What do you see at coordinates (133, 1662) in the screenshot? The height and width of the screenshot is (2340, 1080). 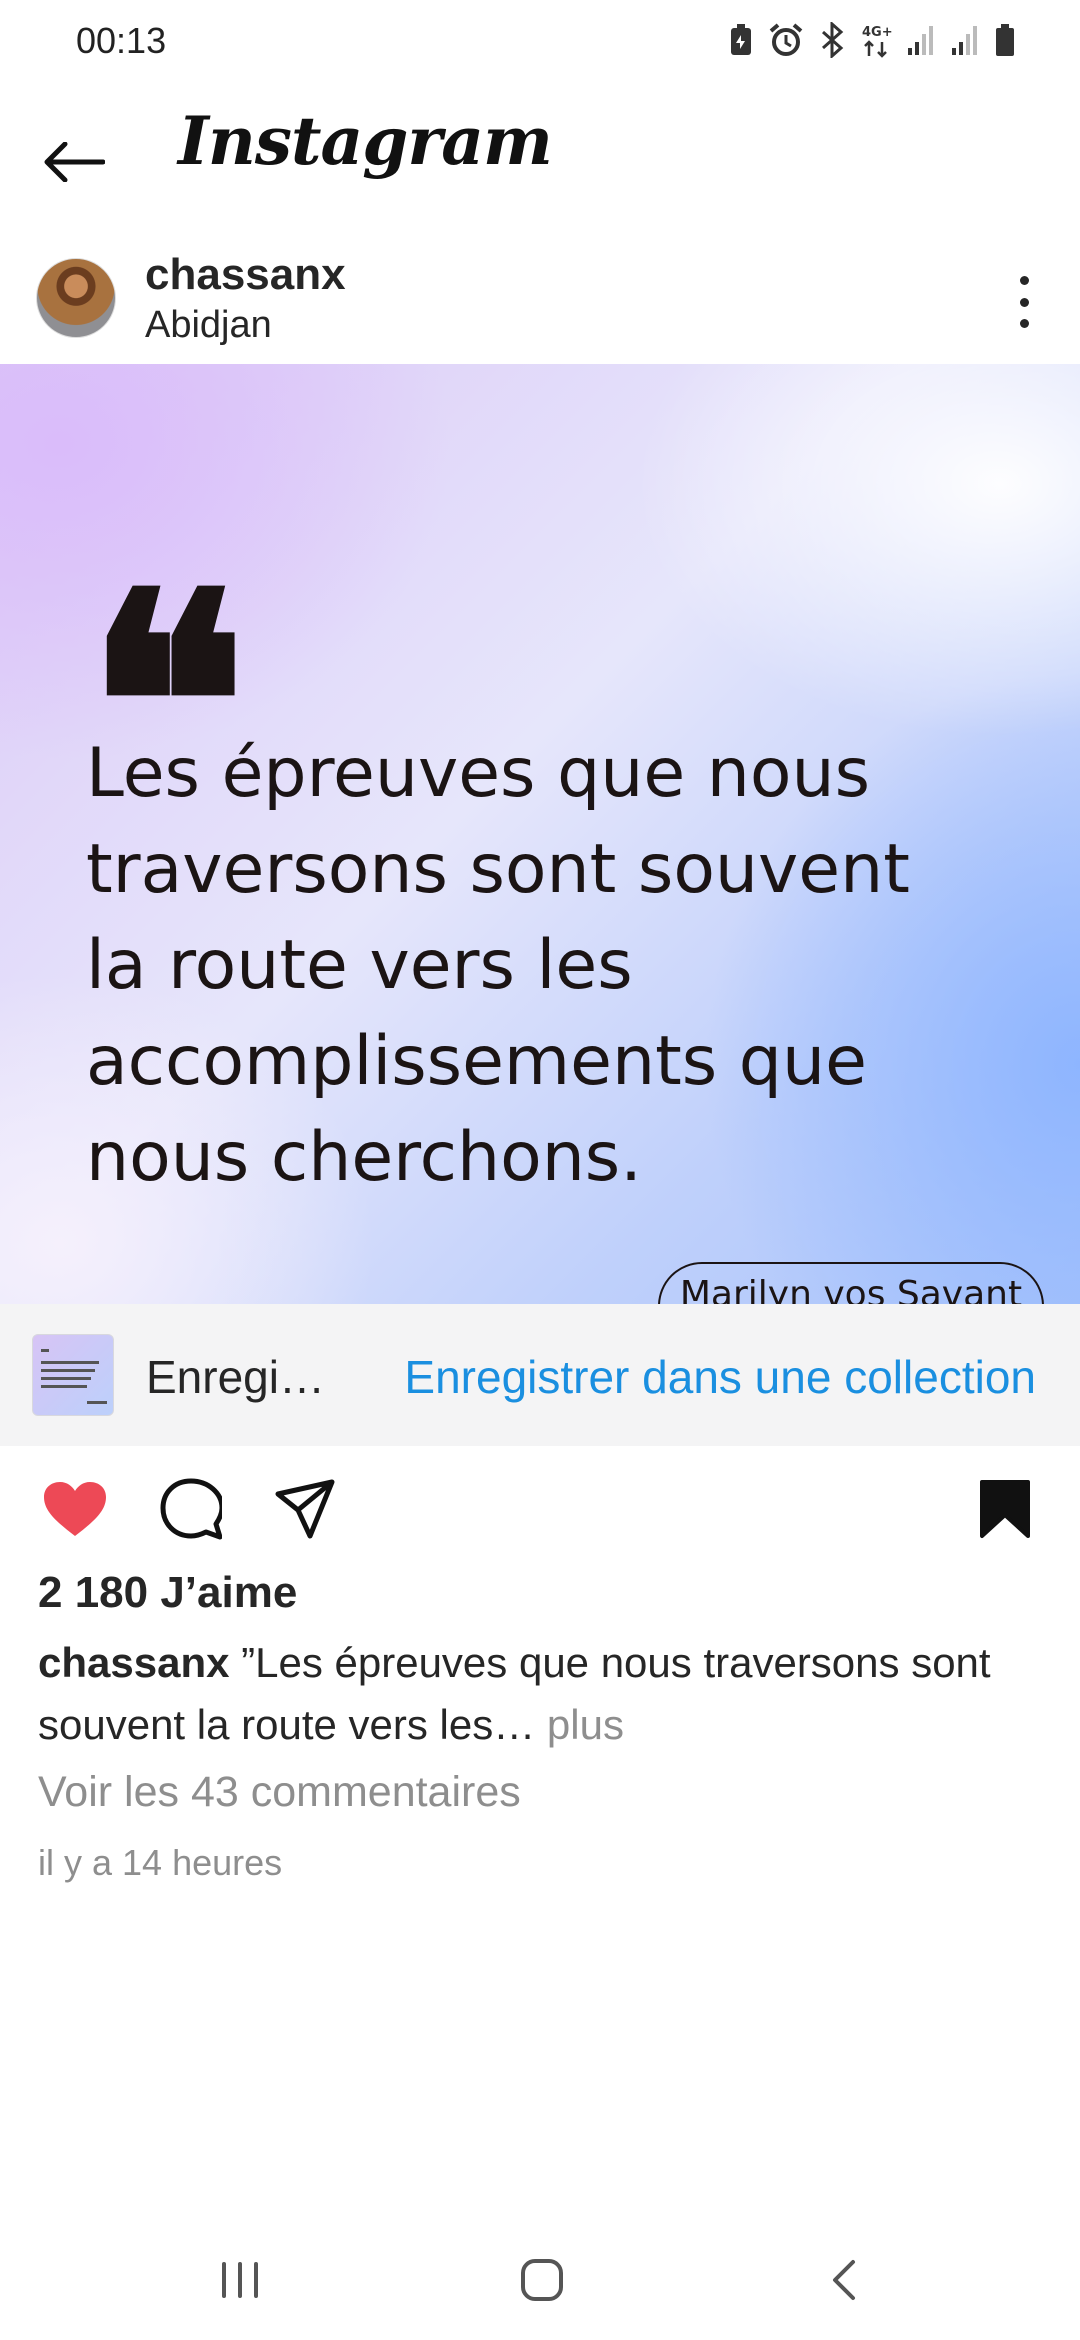 I see `caption-username: chassanx` at bounding box center [133, 1662].